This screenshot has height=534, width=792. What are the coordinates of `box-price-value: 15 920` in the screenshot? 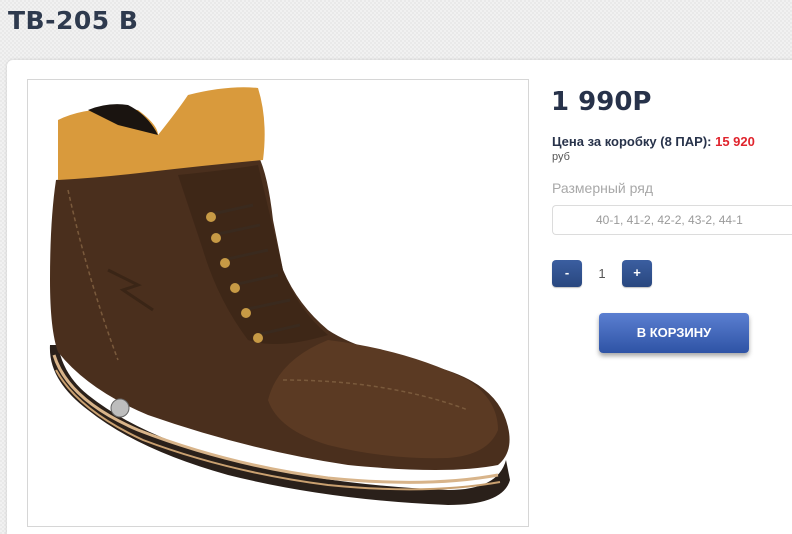 It's located at (735, 141).